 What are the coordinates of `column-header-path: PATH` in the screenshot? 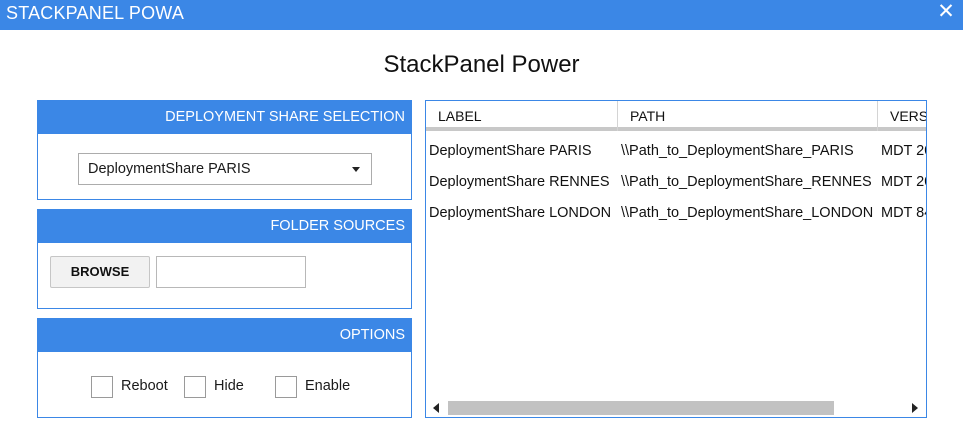 It's located at (748, 116).